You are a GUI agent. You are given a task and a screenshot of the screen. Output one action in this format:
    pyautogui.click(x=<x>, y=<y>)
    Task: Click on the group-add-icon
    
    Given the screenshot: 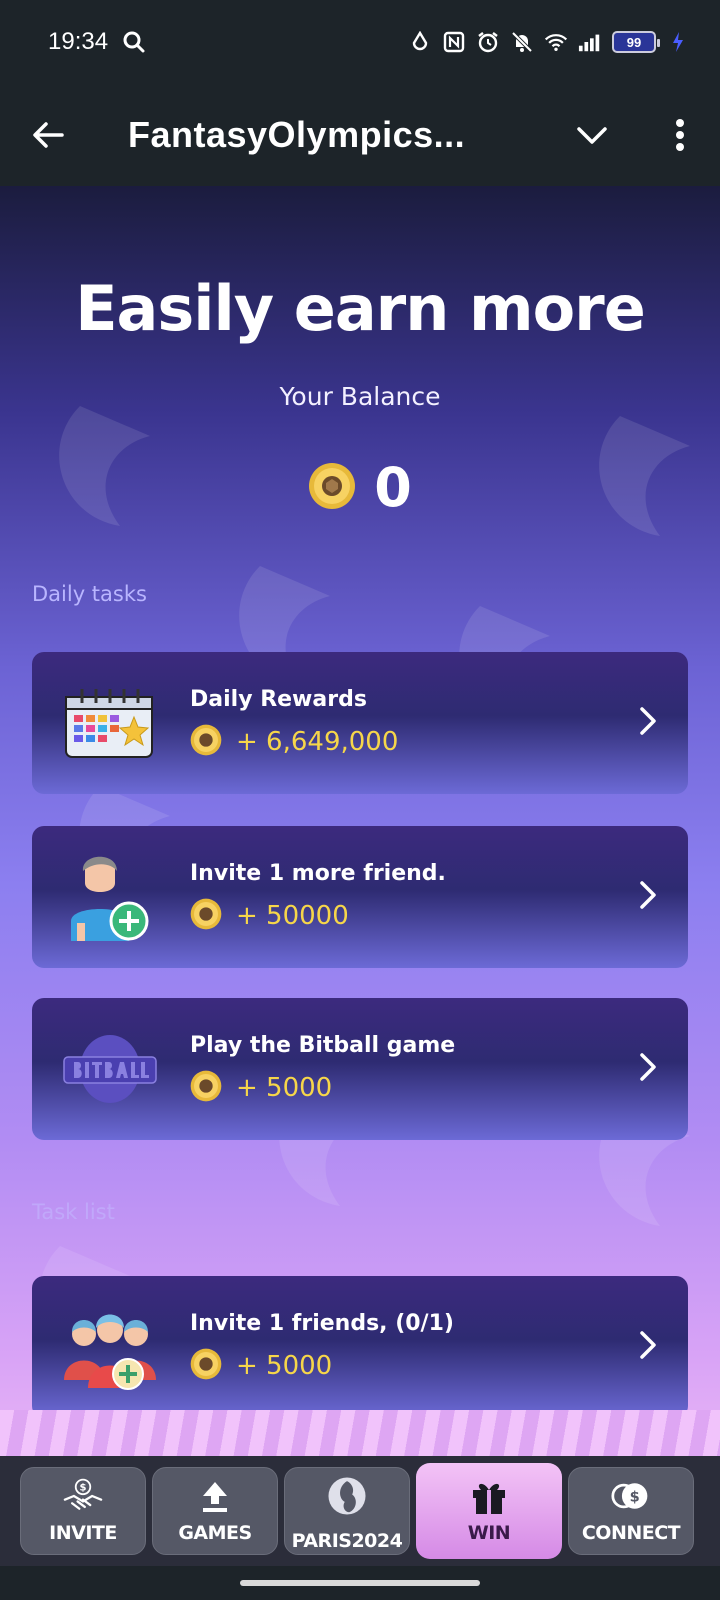 What is the action you would take?
    pyautogui.click(x=110, y=1347)
    